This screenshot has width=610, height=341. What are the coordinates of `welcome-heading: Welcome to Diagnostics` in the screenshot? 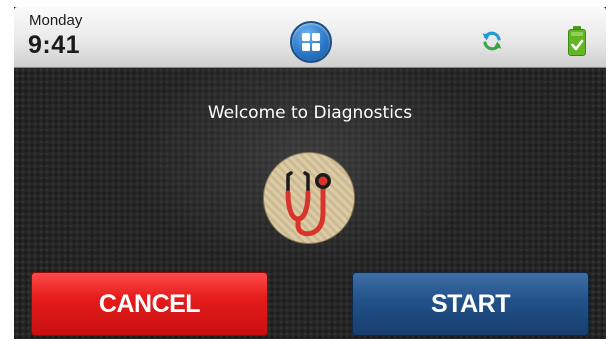 It's located at (310, 113).